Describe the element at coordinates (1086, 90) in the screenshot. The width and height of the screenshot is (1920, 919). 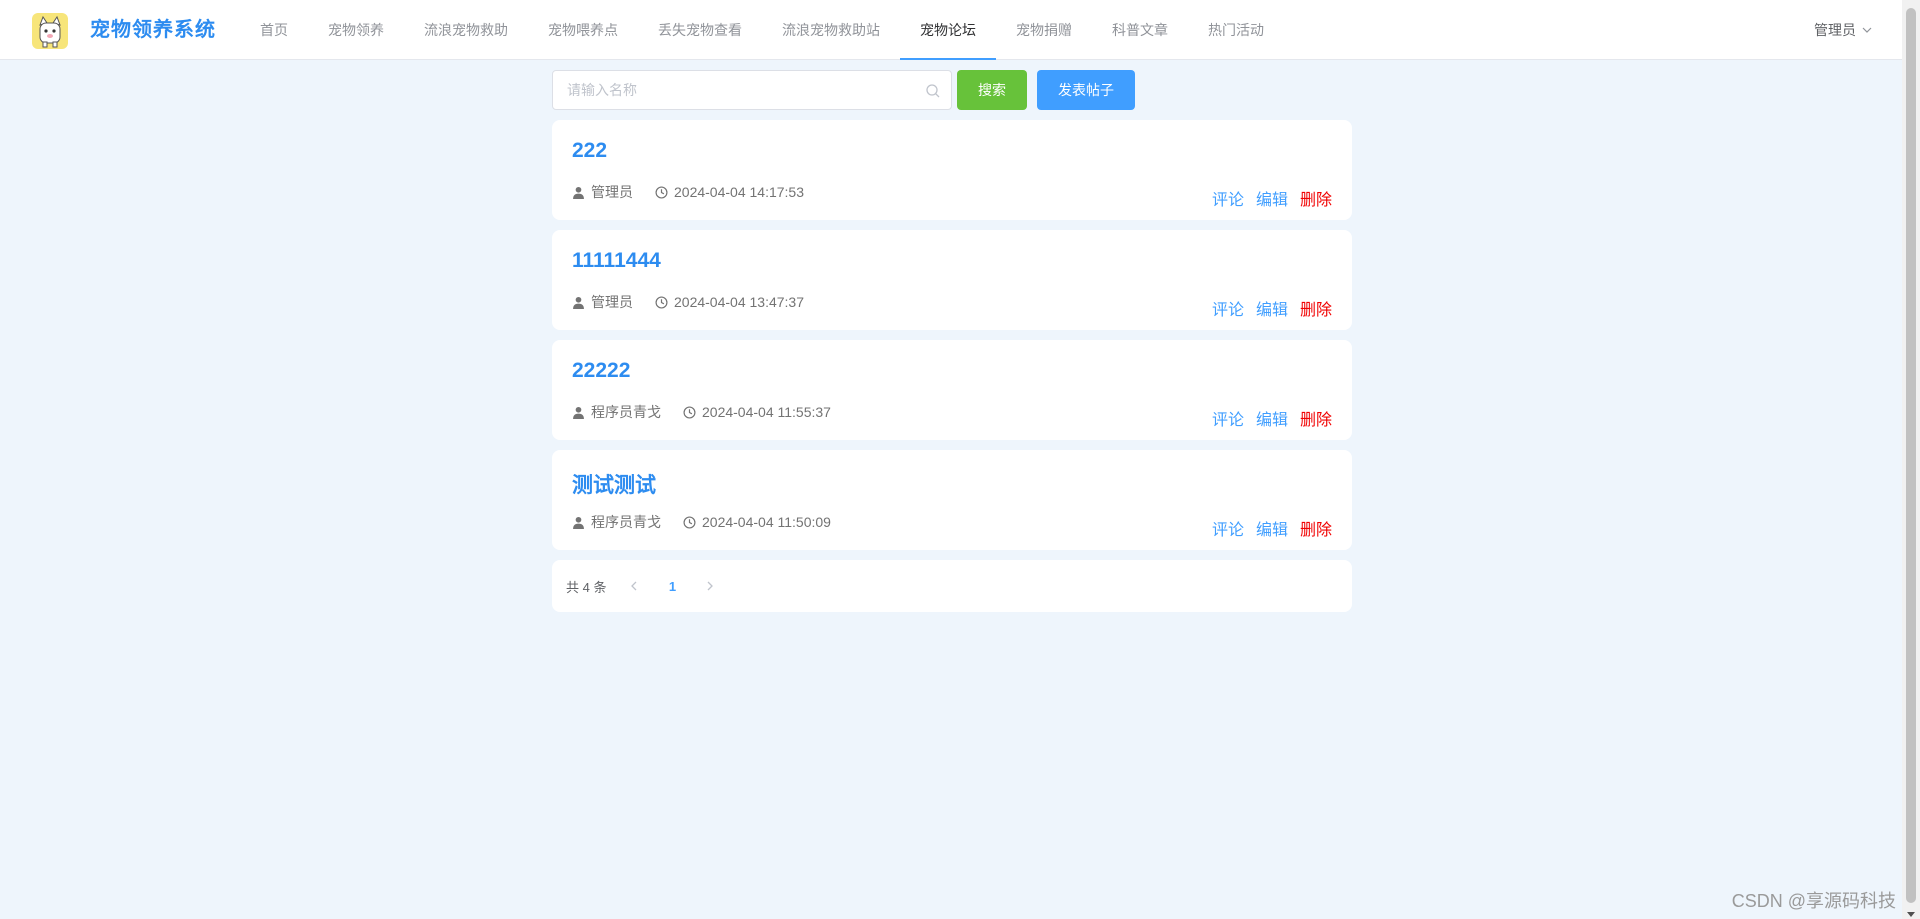
I see `new-post-button: 发表帖子` at that location.